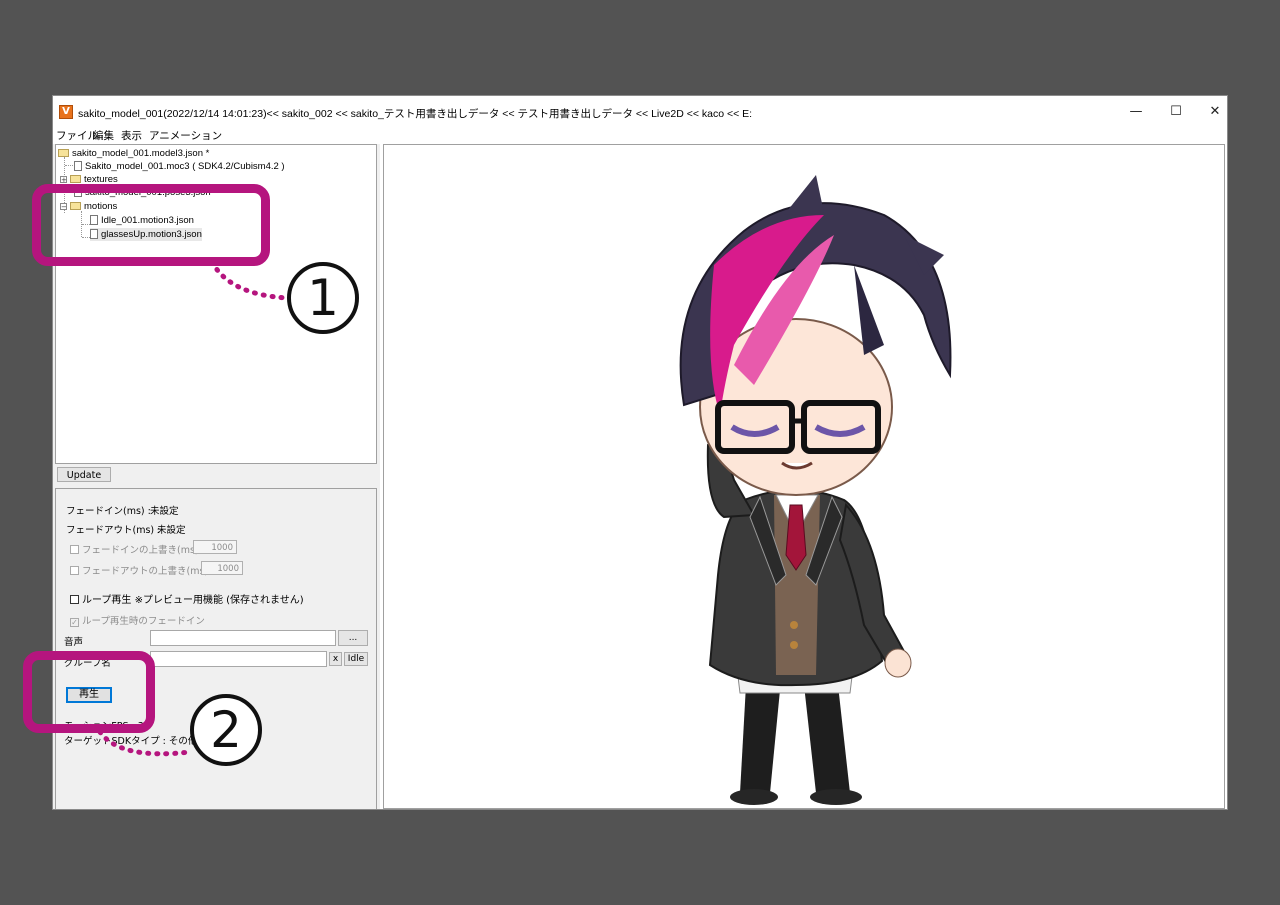 The image size is (1280, 905). What do you see at coordinates (78, 166) in the screenshot?
I see `file-icon` at bounding box center [78, 166].